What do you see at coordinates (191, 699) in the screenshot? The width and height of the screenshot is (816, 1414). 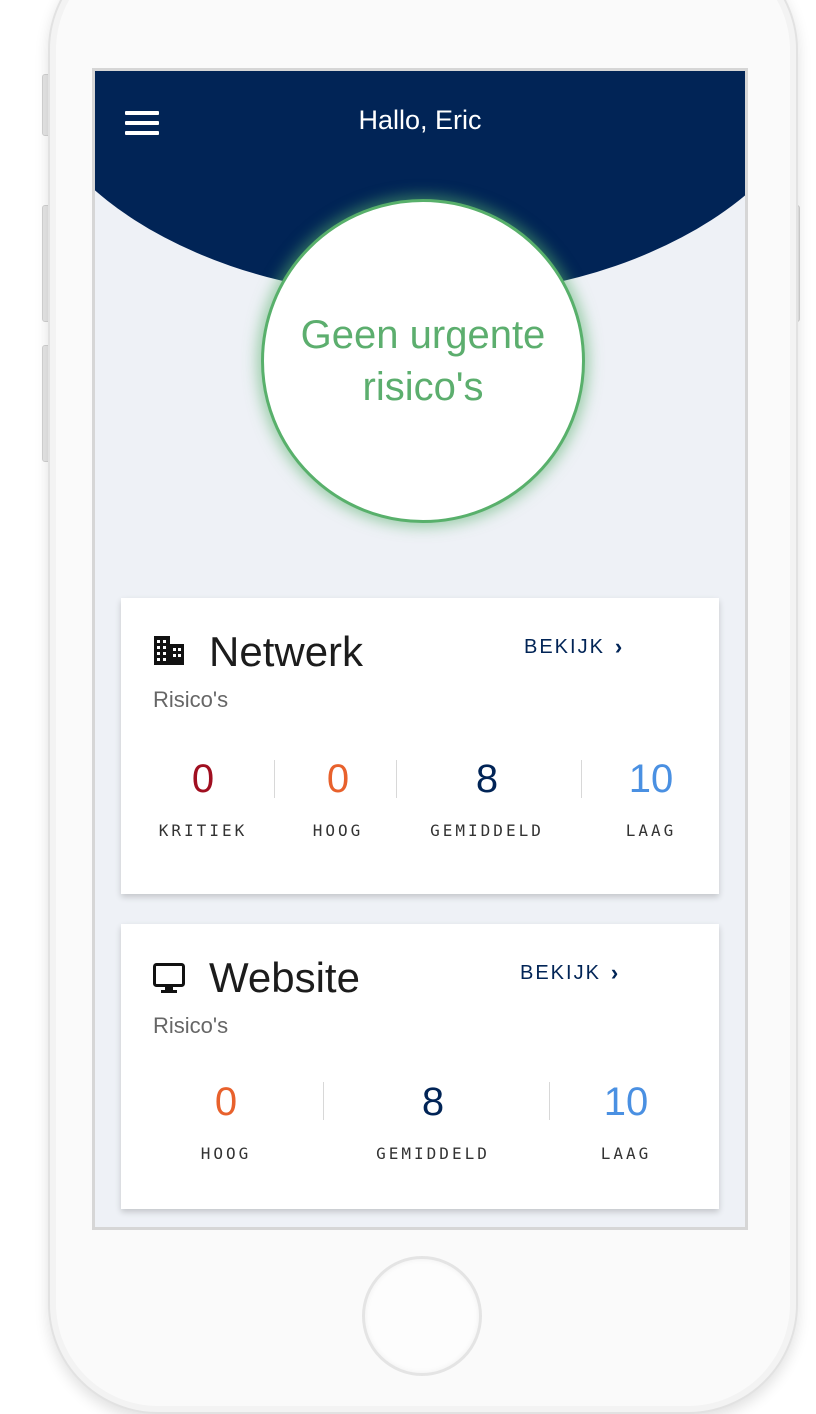 I see `network-card-subtitle: Risico's` at bounding box center [191, 699].